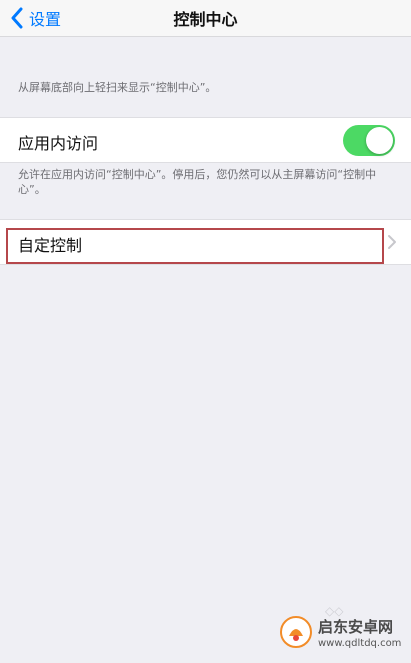 This screenshot has width=411, height=663. I want to click on customize-controls-row: 自定控制, so click(205, 242).